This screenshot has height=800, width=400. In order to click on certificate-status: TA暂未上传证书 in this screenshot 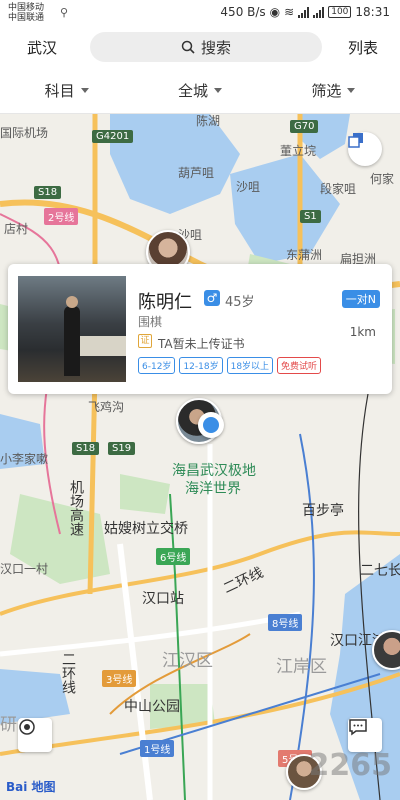, I will do `click(201, 344)`.